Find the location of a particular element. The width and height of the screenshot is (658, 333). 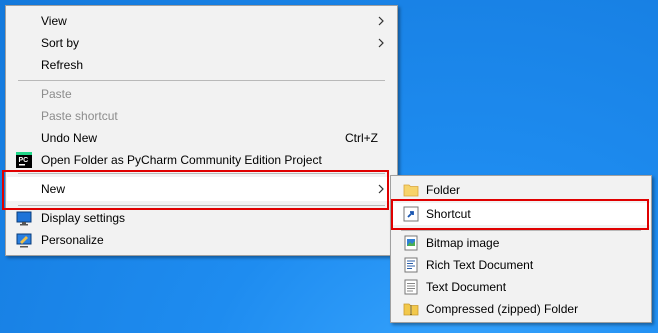

menu-item-paste: Paste is located at coordinates (201, 94).